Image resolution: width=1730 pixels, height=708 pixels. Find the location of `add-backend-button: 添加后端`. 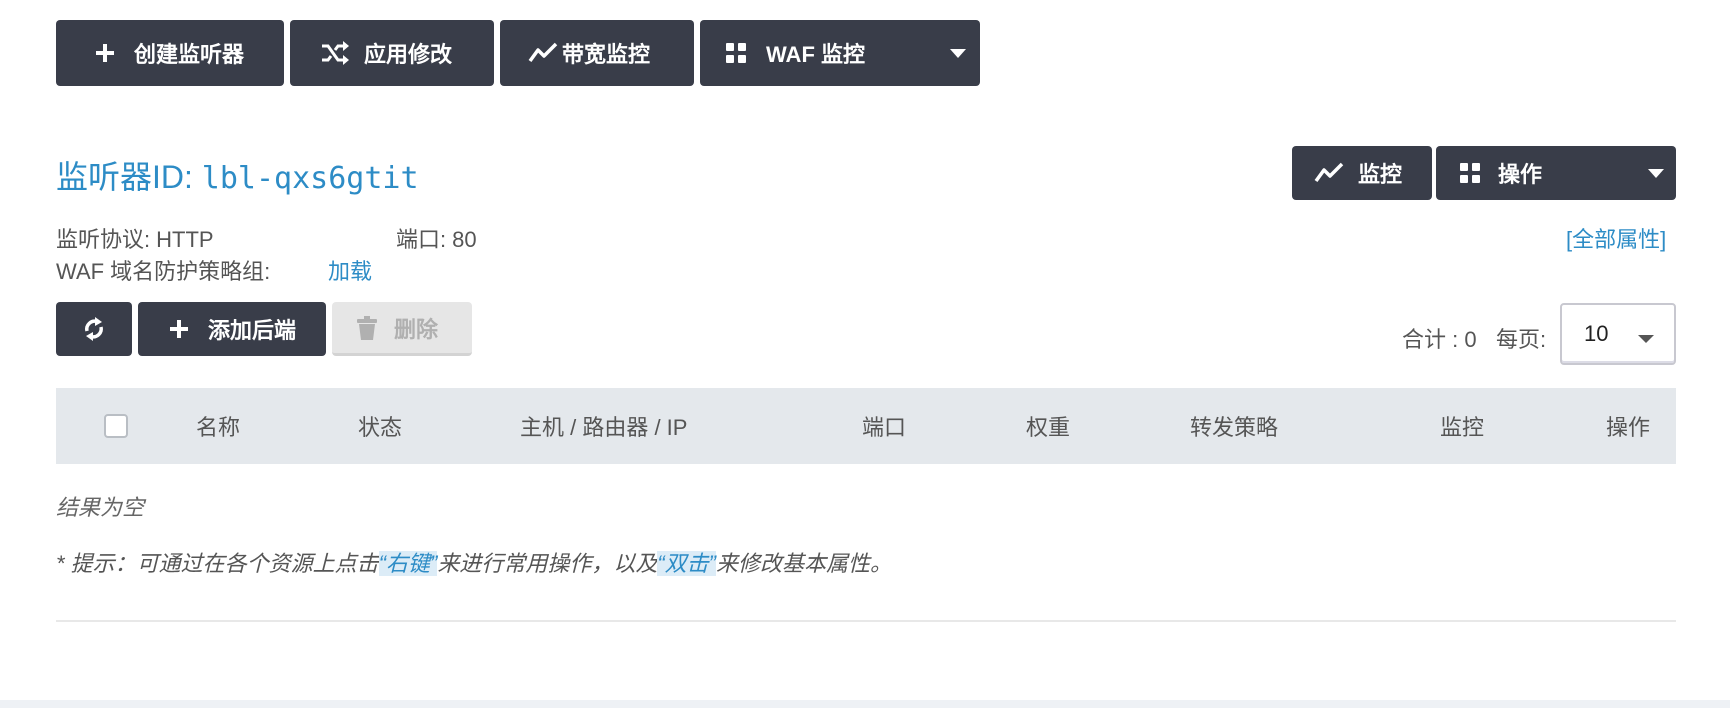

add-backend-button: 添加后端 is located at coordinates (232, 329).